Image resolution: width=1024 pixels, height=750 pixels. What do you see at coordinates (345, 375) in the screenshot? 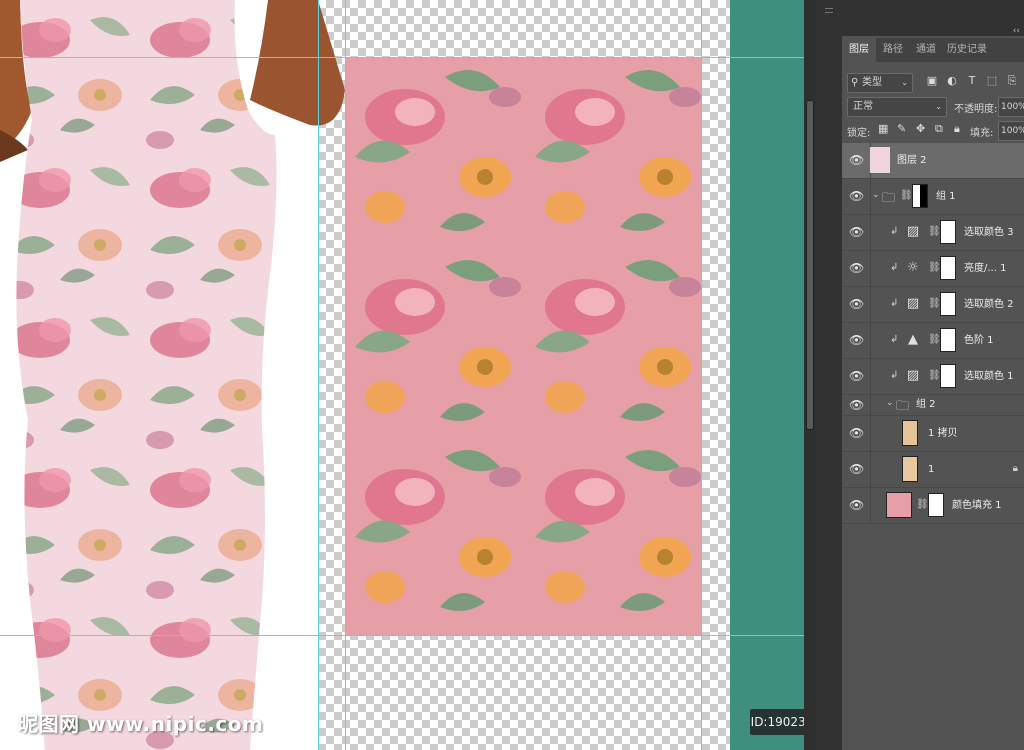
I see `guide-vertical-mid` at bounding box center [345, 375].